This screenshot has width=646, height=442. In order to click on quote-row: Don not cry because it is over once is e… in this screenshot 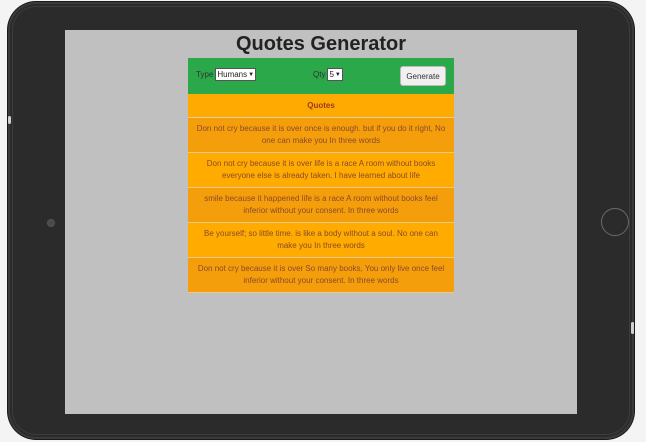, I will do `click(321, 135)`.